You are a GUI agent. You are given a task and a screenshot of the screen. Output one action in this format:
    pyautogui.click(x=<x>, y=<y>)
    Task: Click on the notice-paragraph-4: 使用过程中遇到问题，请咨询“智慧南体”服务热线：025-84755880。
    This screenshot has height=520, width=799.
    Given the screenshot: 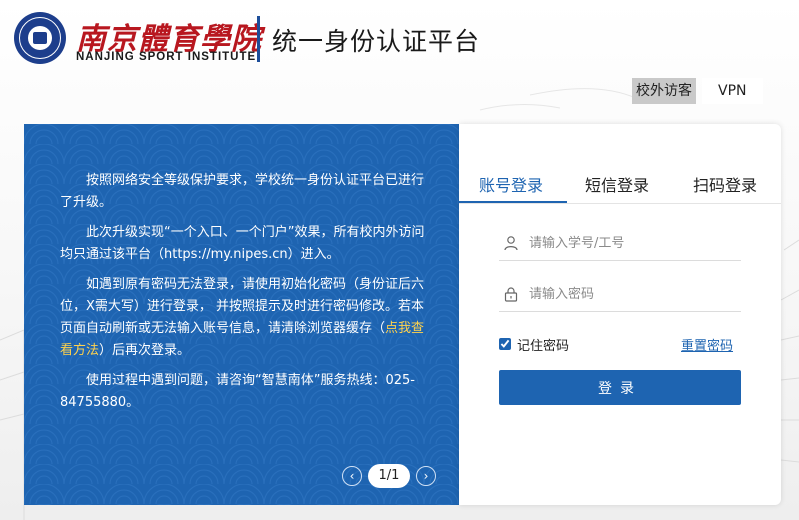 What is the action you would take?
    pyautogui.click(x=237, y=391)
    